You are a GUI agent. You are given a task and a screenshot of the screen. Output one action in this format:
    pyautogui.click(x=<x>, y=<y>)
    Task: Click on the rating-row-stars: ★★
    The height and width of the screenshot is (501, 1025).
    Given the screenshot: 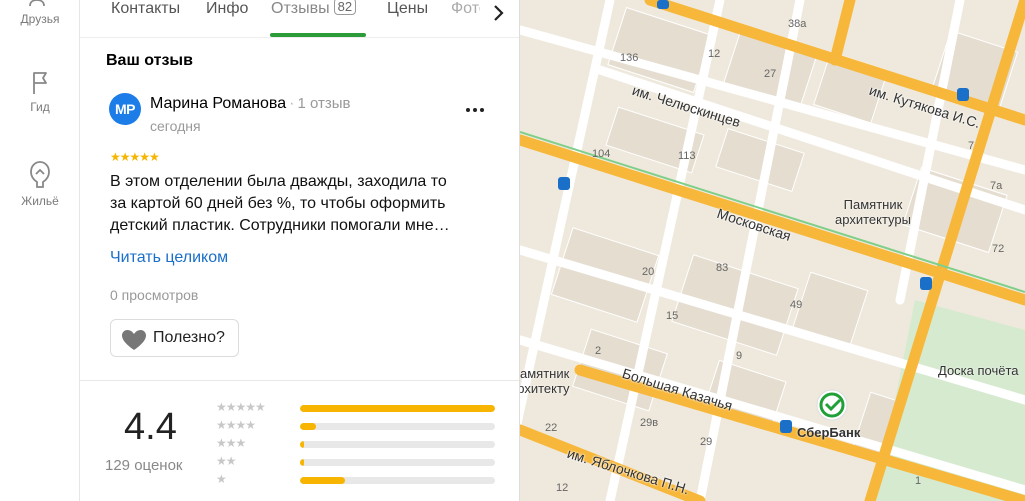 What is the action you would take?
    pyautogui.click(x=226, y=461)
    